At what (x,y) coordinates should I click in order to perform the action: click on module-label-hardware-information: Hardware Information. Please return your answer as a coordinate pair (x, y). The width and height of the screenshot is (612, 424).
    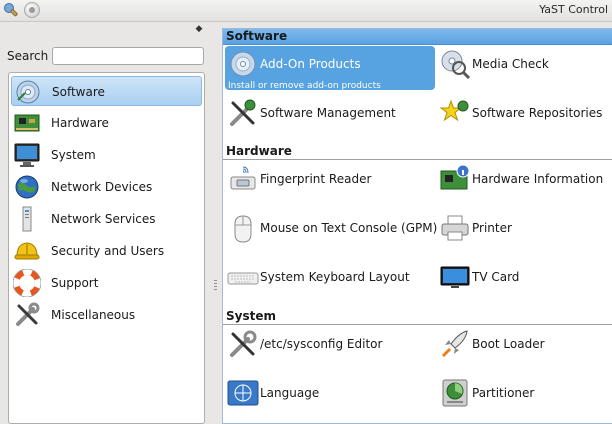
    Looking at the image, I should click on (538, 179).